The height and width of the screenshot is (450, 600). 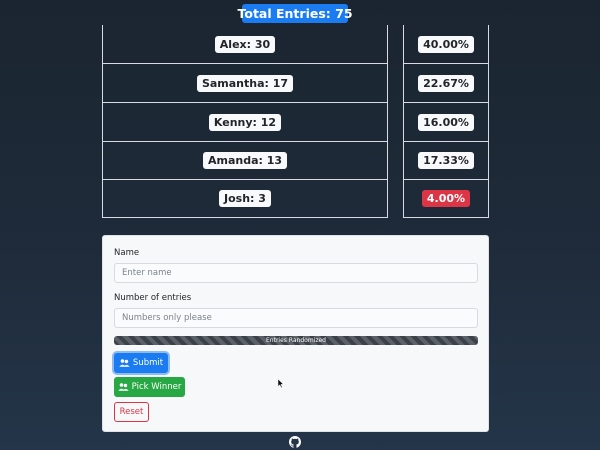 I want to click on entry-percent: 17.33%, so click(x=446, y=160).